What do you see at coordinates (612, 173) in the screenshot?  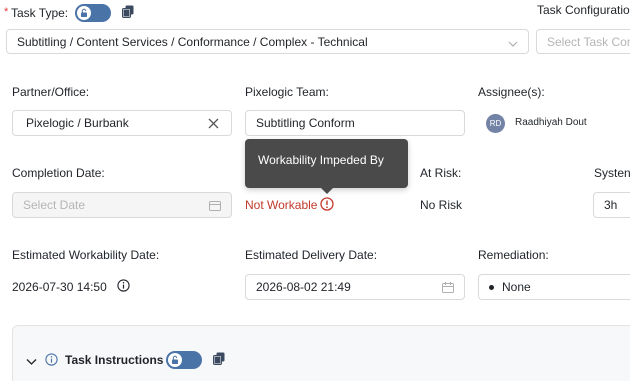 I see `system-label: Systen` at bounding box center [612, 173].